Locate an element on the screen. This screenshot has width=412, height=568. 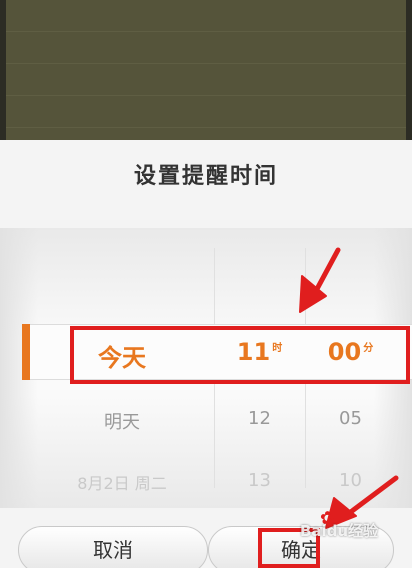
watermark: Baidu经验 is located at coordinates (339, 531).